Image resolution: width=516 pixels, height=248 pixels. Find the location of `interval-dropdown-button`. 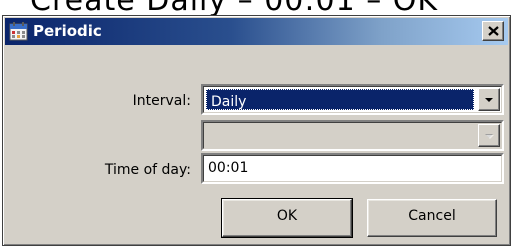

interval-dropdown-button is located at coordinates (489, 99).